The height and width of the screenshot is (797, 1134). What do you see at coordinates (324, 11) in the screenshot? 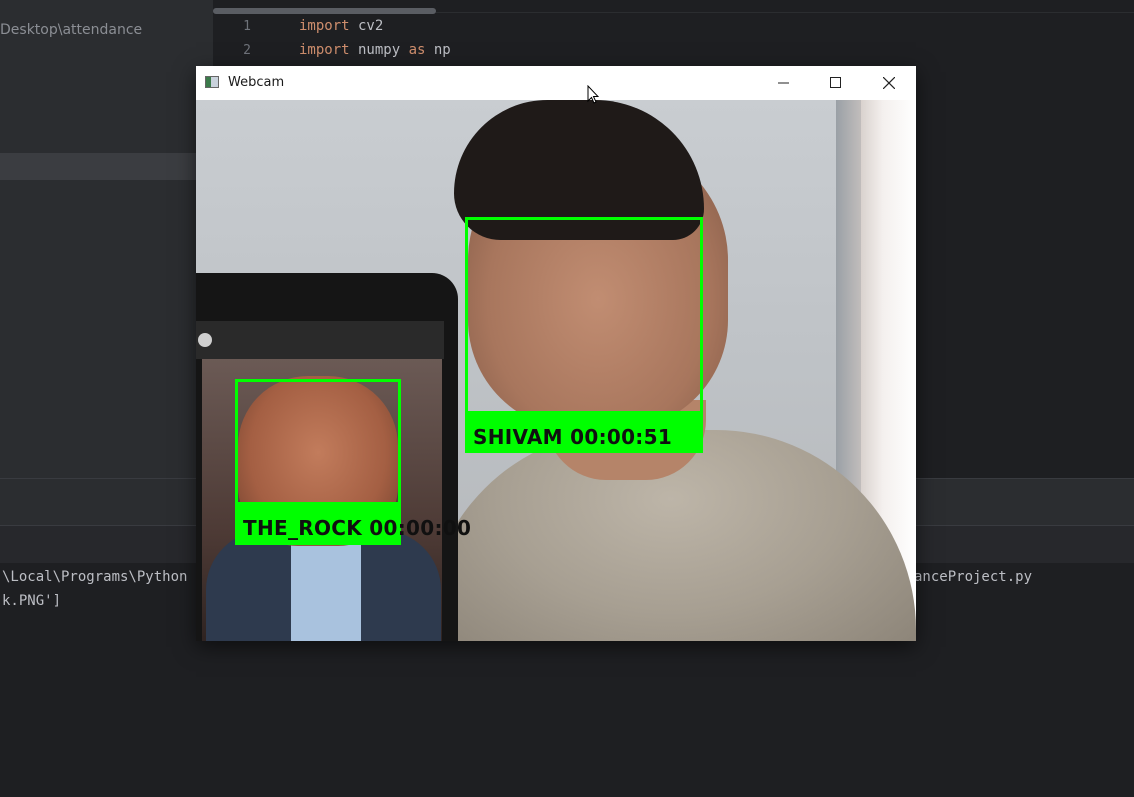
I see `editor-horizontal-scrollbar` at bounding box center [324, 11].